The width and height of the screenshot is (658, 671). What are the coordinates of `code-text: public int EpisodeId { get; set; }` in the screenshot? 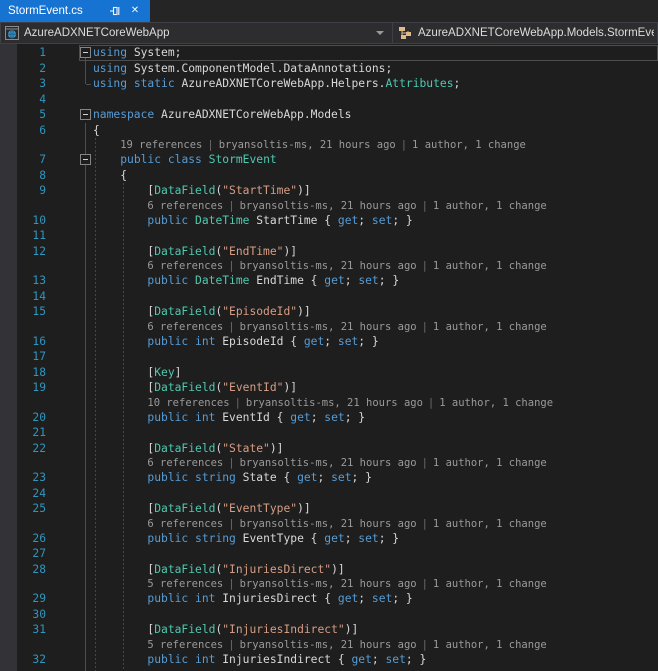 It's located at (263, 341).